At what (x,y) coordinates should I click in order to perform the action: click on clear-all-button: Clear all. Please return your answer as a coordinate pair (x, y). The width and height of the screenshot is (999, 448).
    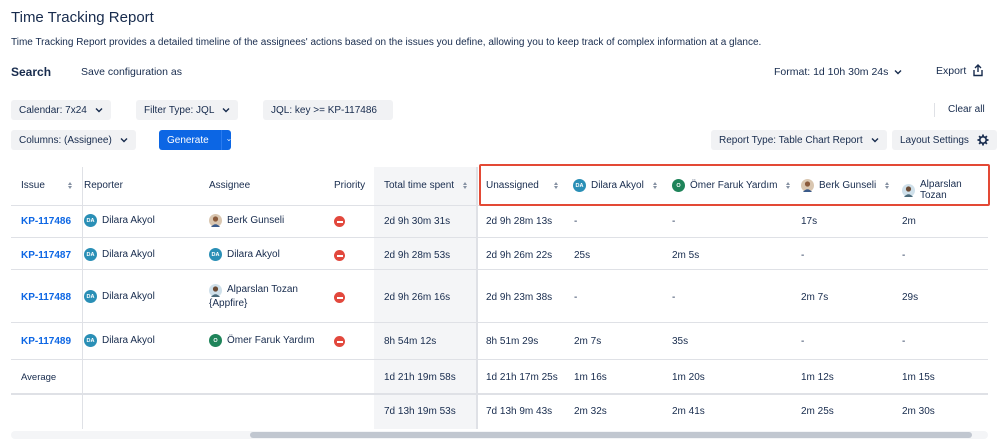
    Looking at the image, I should click on (966, 109).